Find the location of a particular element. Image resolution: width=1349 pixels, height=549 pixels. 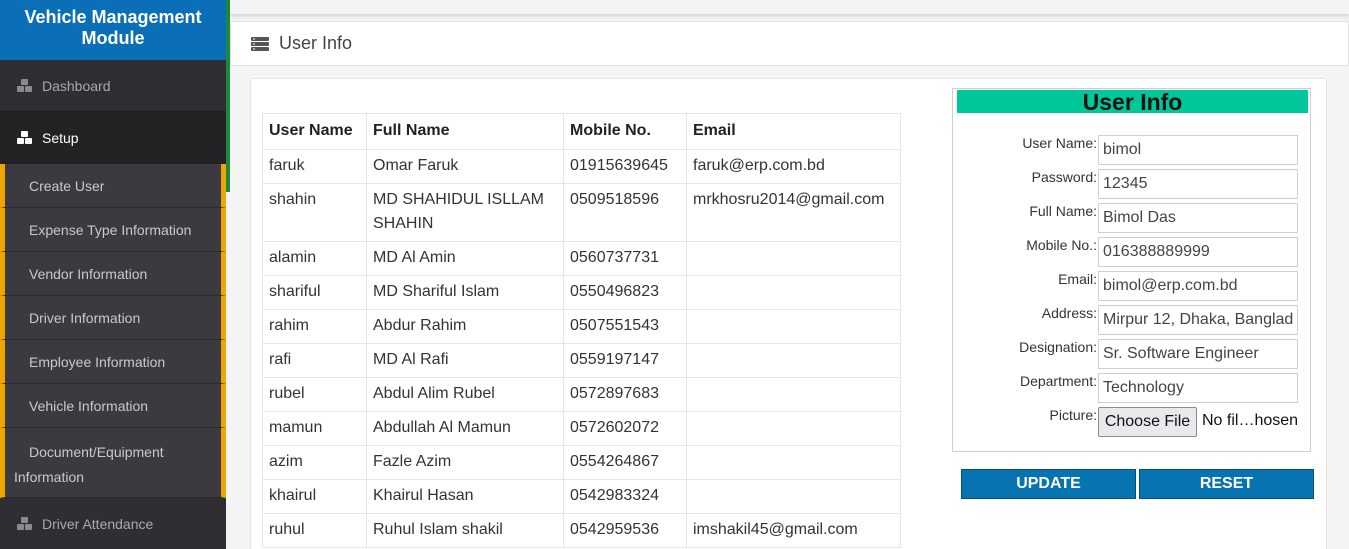

nav-driver-attendance-label: Driver Attendance is located at coordinates (98, 523).